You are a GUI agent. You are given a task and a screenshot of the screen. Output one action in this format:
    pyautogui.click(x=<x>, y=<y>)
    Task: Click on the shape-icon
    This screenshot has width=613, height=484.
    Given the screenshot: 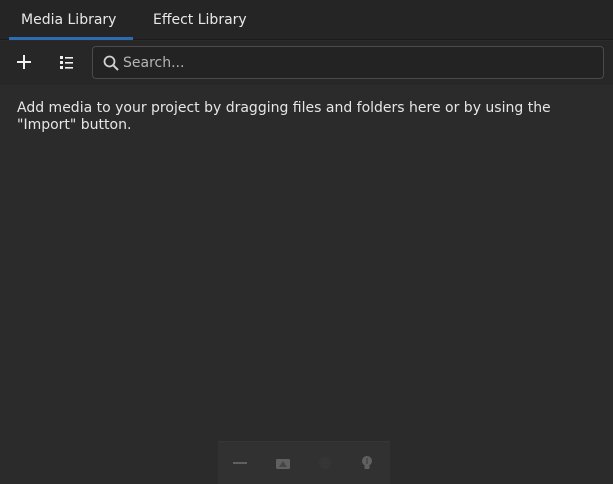 What is the action you would take?
    pyautogui.click(x=283, y=463)
    